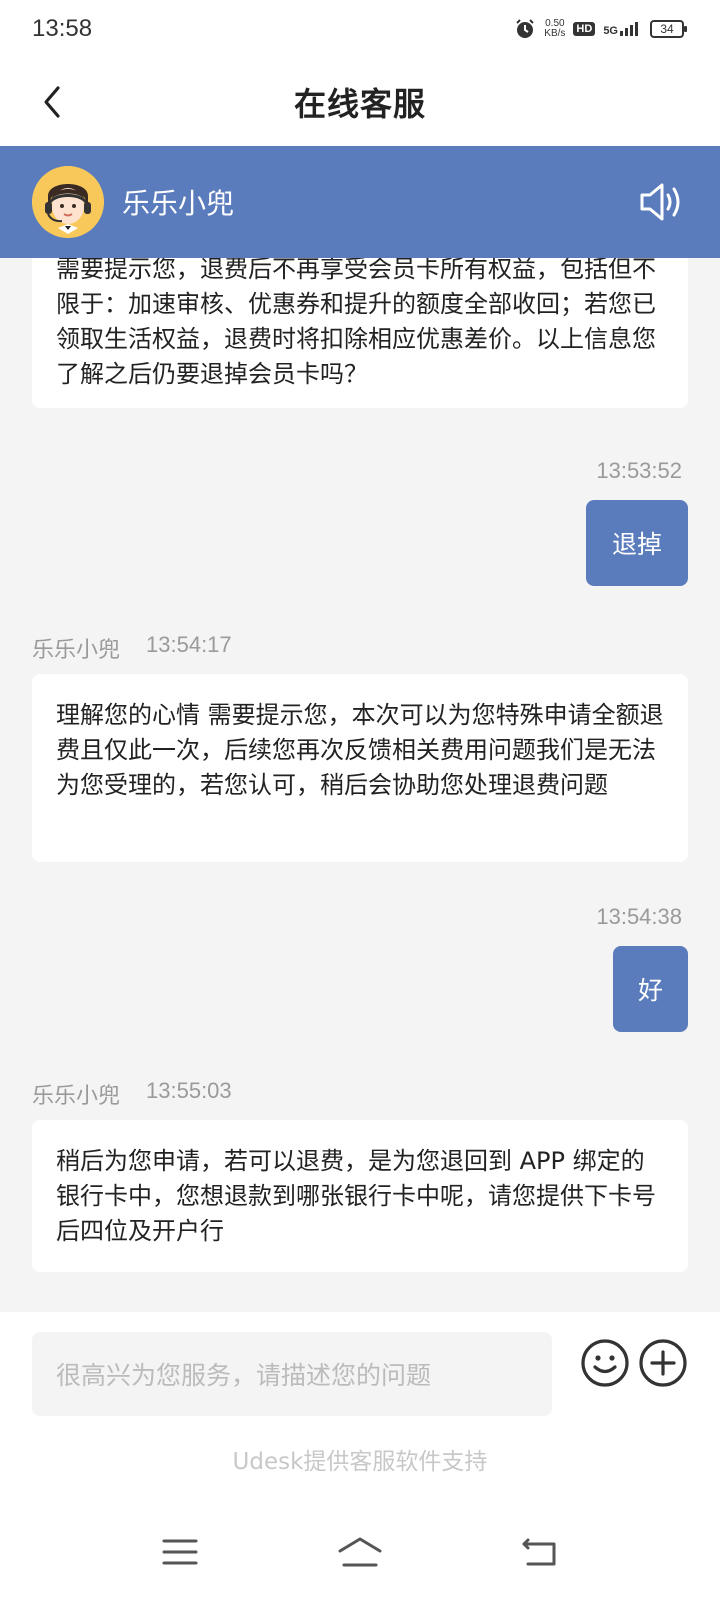  I want to click on message-text: 退掉, so click(636, 544).